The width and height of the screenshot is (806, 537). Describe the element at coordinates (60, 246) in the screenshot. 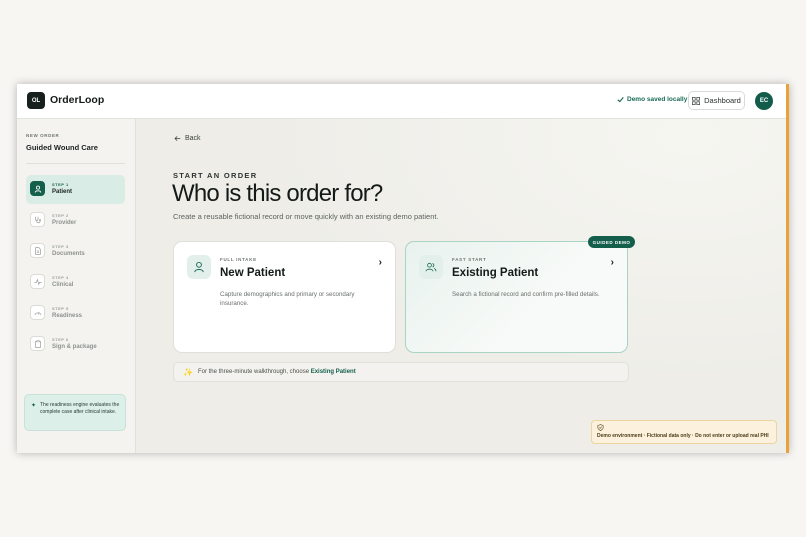

I see `step-number: STEP 3` at that location.